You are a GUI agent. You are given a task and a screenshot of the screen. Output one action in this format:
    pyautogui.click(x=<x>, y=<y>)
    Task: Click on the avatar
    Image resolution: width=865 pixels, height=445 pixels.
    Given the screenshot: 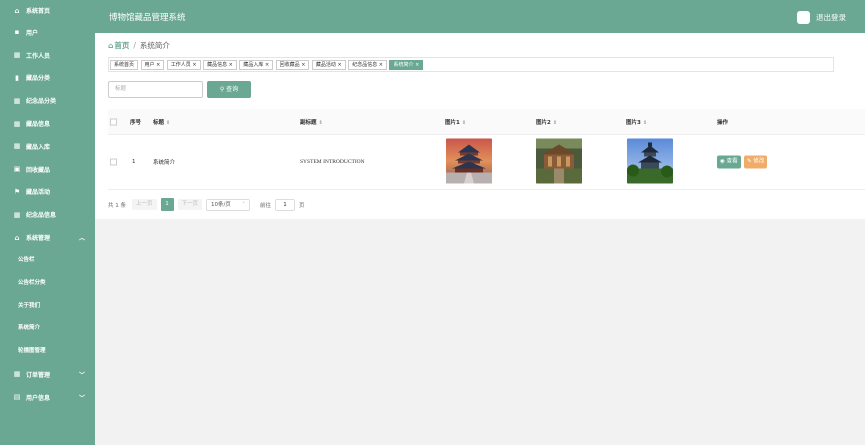 What is the action you would take?
    pyautogui.click(x=803, y=17)
    